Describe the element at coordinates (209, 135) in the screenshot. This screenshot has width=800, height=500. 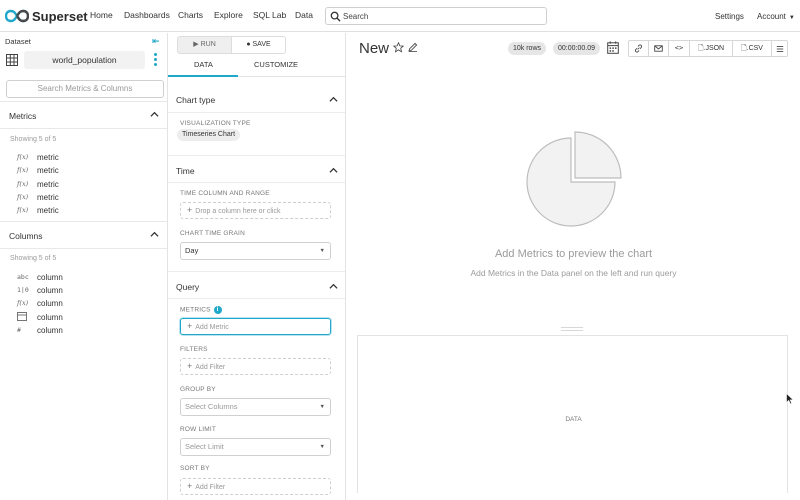
I see `viz-type-selector: Timeseries Chart` at that location.